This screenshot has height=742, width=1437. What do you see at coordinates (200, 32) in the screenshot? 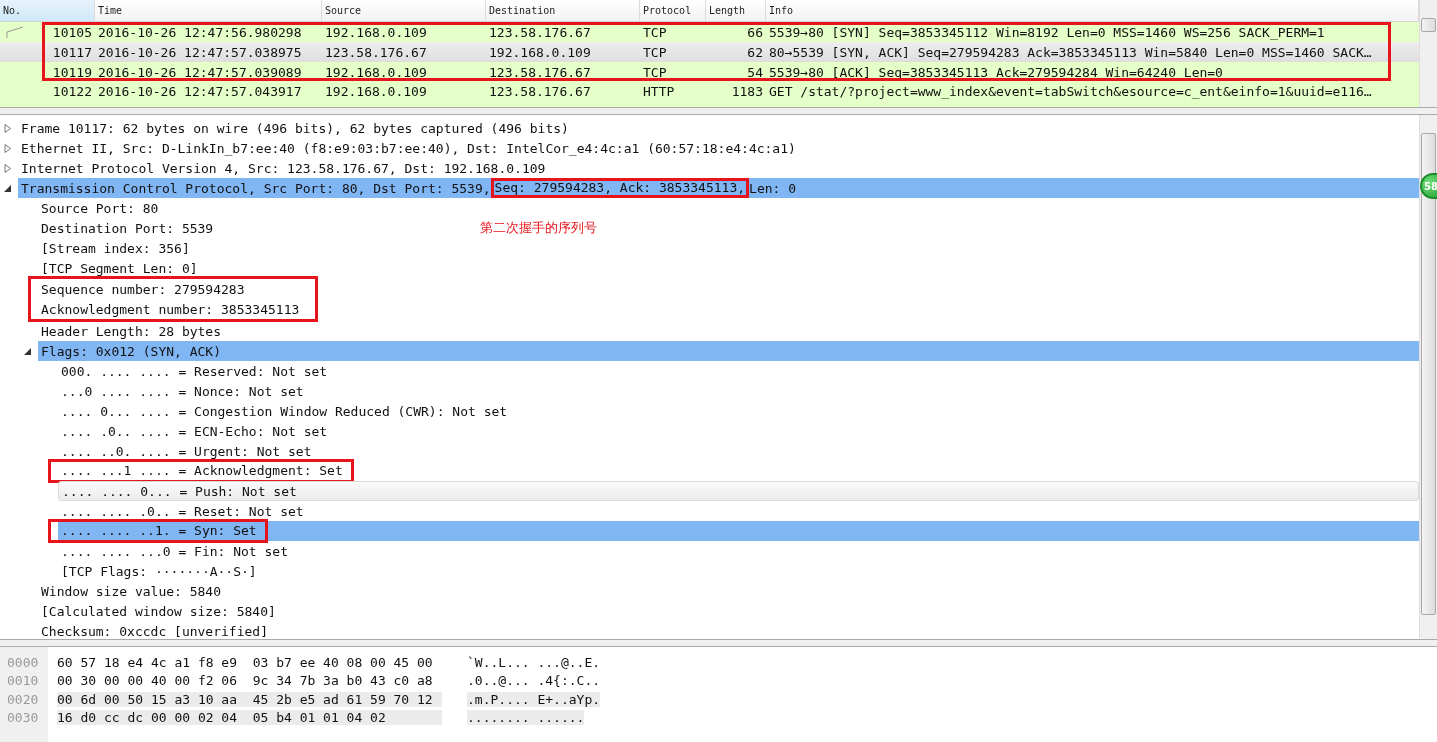
I see `packet-cell: 2016-10-26 12:47:56.980298` at bounding box center [200, 32].